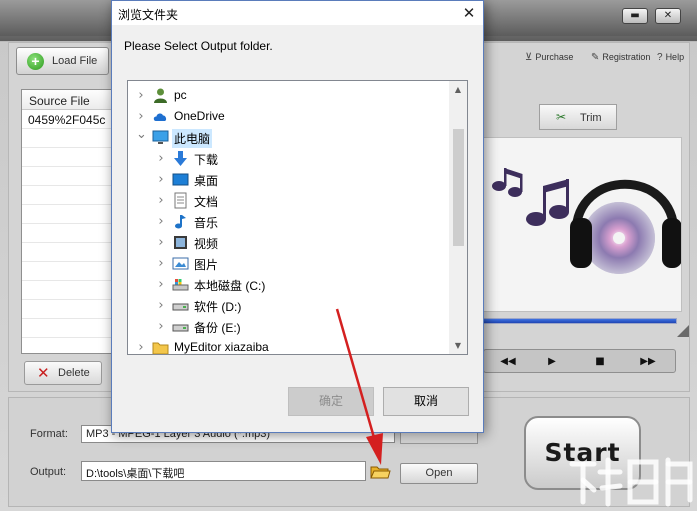 Image resolution: width=697 pixels, height=511 pixels. What do you see at coordinates (578, 117) in the screenshot?
I see `trim-button: ✂ Trim` at bounding box center [578, 117].